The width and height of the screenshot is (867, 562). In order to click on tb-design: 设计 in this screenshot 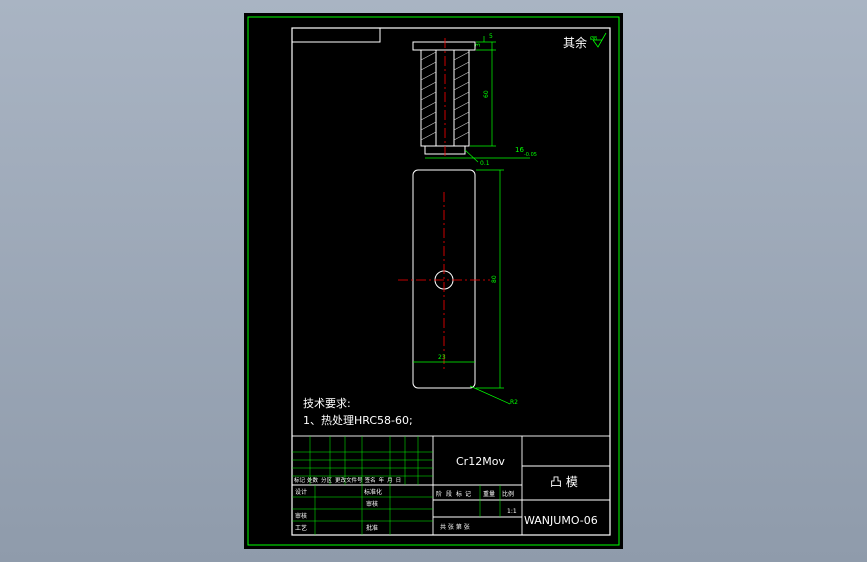, I will do `click(301, 492)`.